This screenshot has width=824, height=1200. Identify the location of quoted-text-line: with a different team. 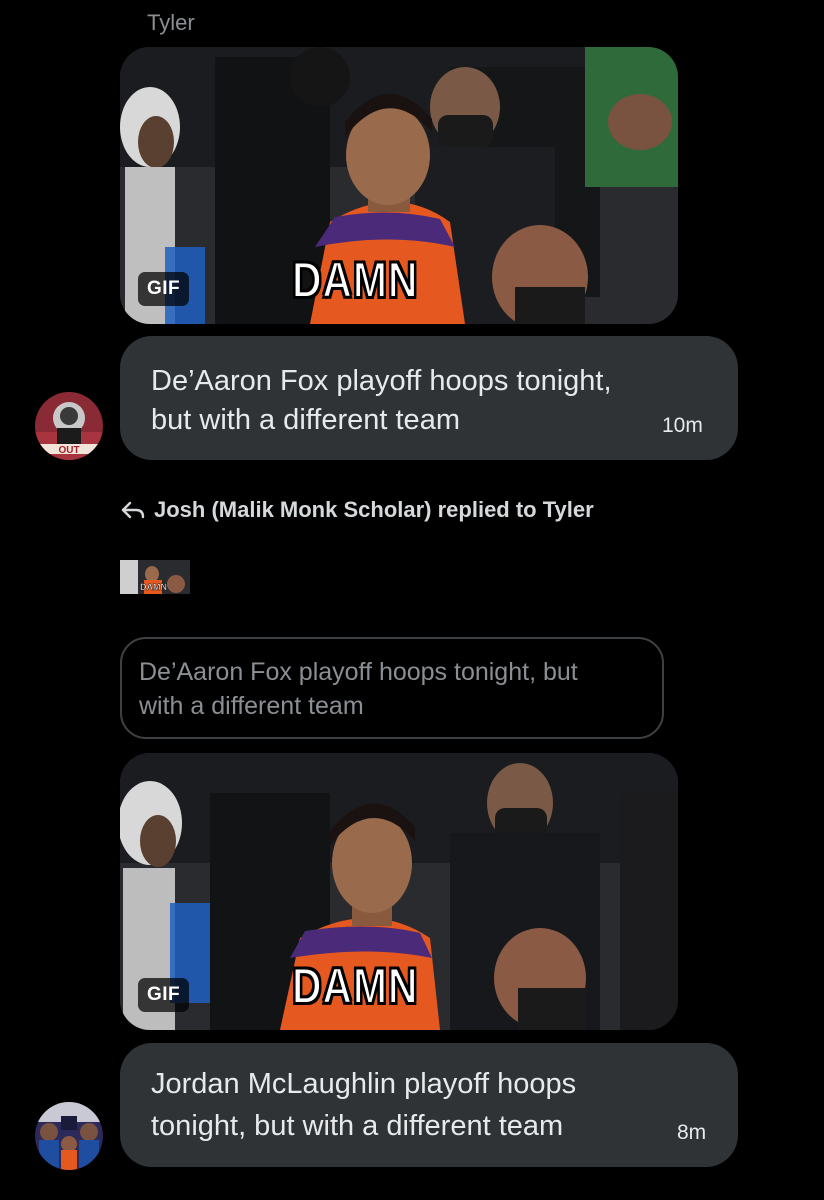
(251, 706).